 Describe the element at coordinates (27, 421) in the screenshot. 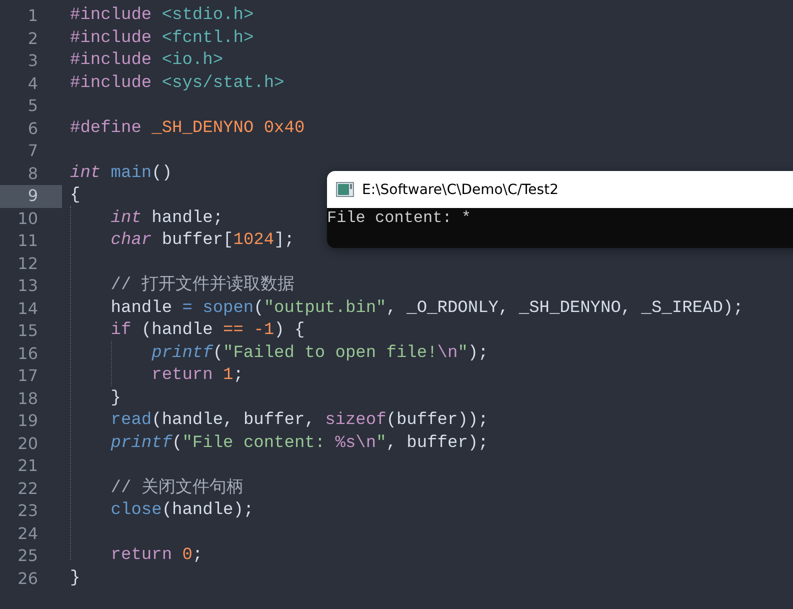

I see `line-number: 19` at that location.